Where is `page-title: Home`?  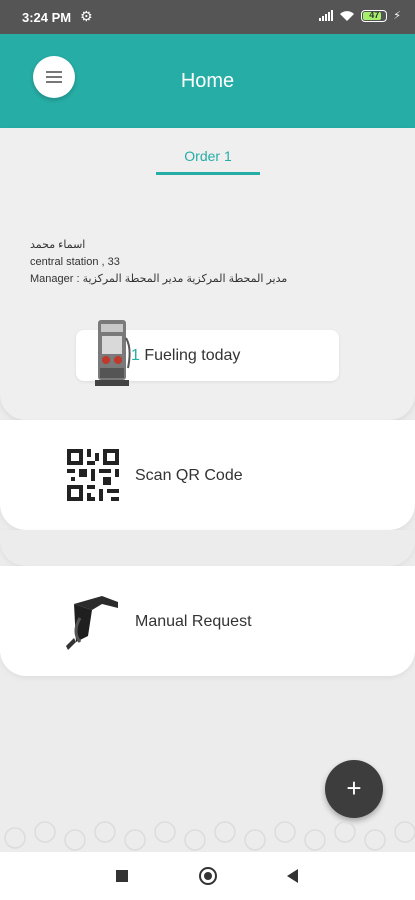
page-title: Home is located at coordinates (207, 81).